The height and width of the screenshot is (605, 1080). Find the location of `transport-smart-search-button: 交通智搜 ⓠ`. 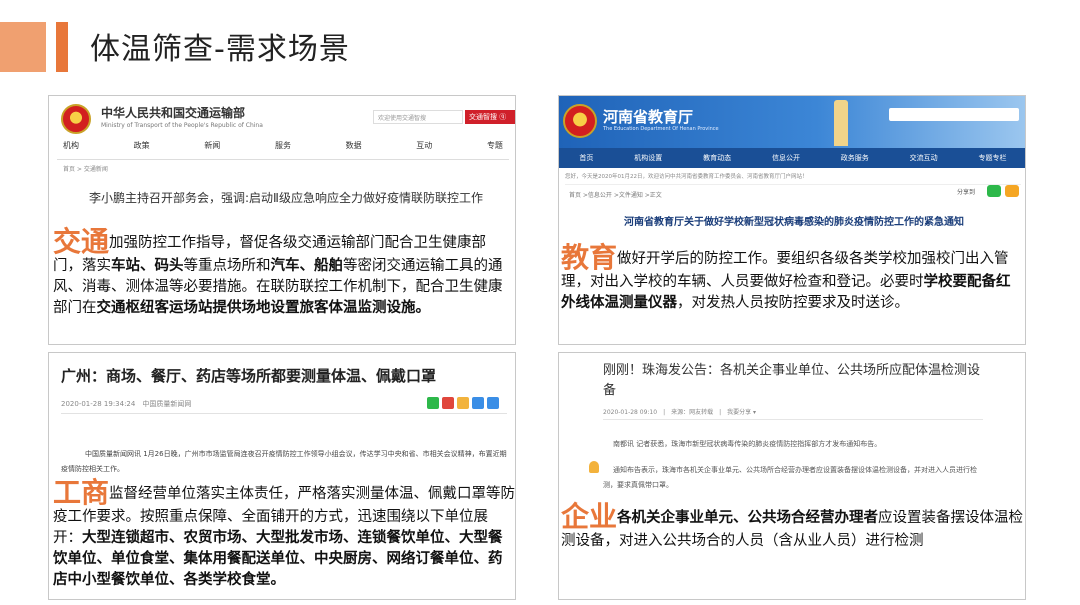

transport-smart-search-button: 交通智搜 ⓠ is located at coordinates (490, 117).